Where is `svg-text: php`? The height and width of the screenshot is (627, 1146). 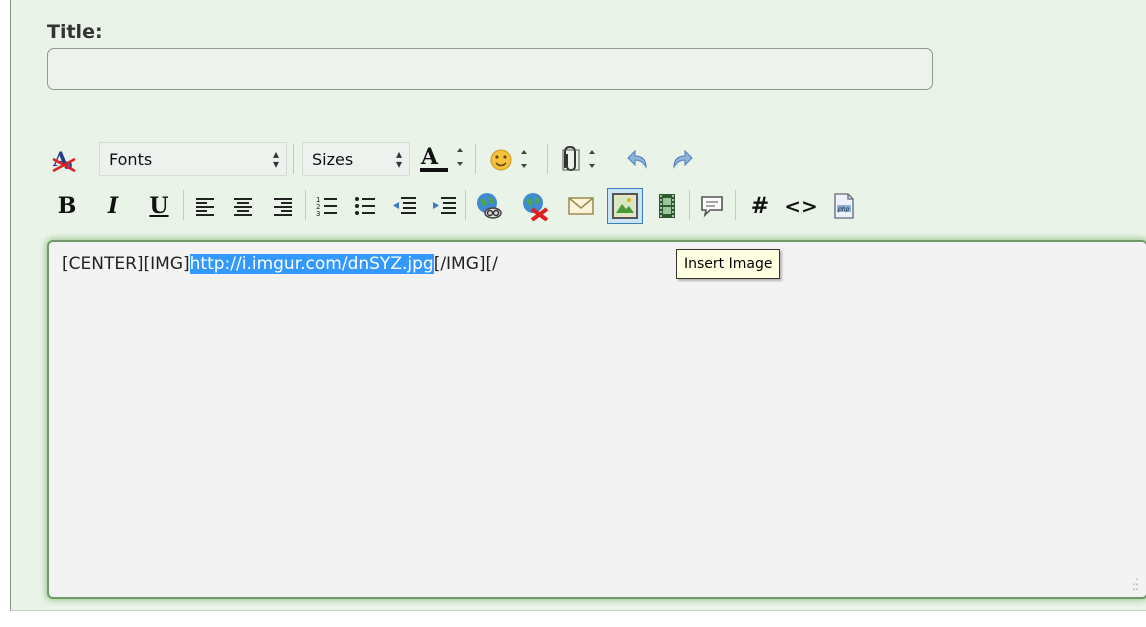
svg-text: php is located at coordinates (843, 209).